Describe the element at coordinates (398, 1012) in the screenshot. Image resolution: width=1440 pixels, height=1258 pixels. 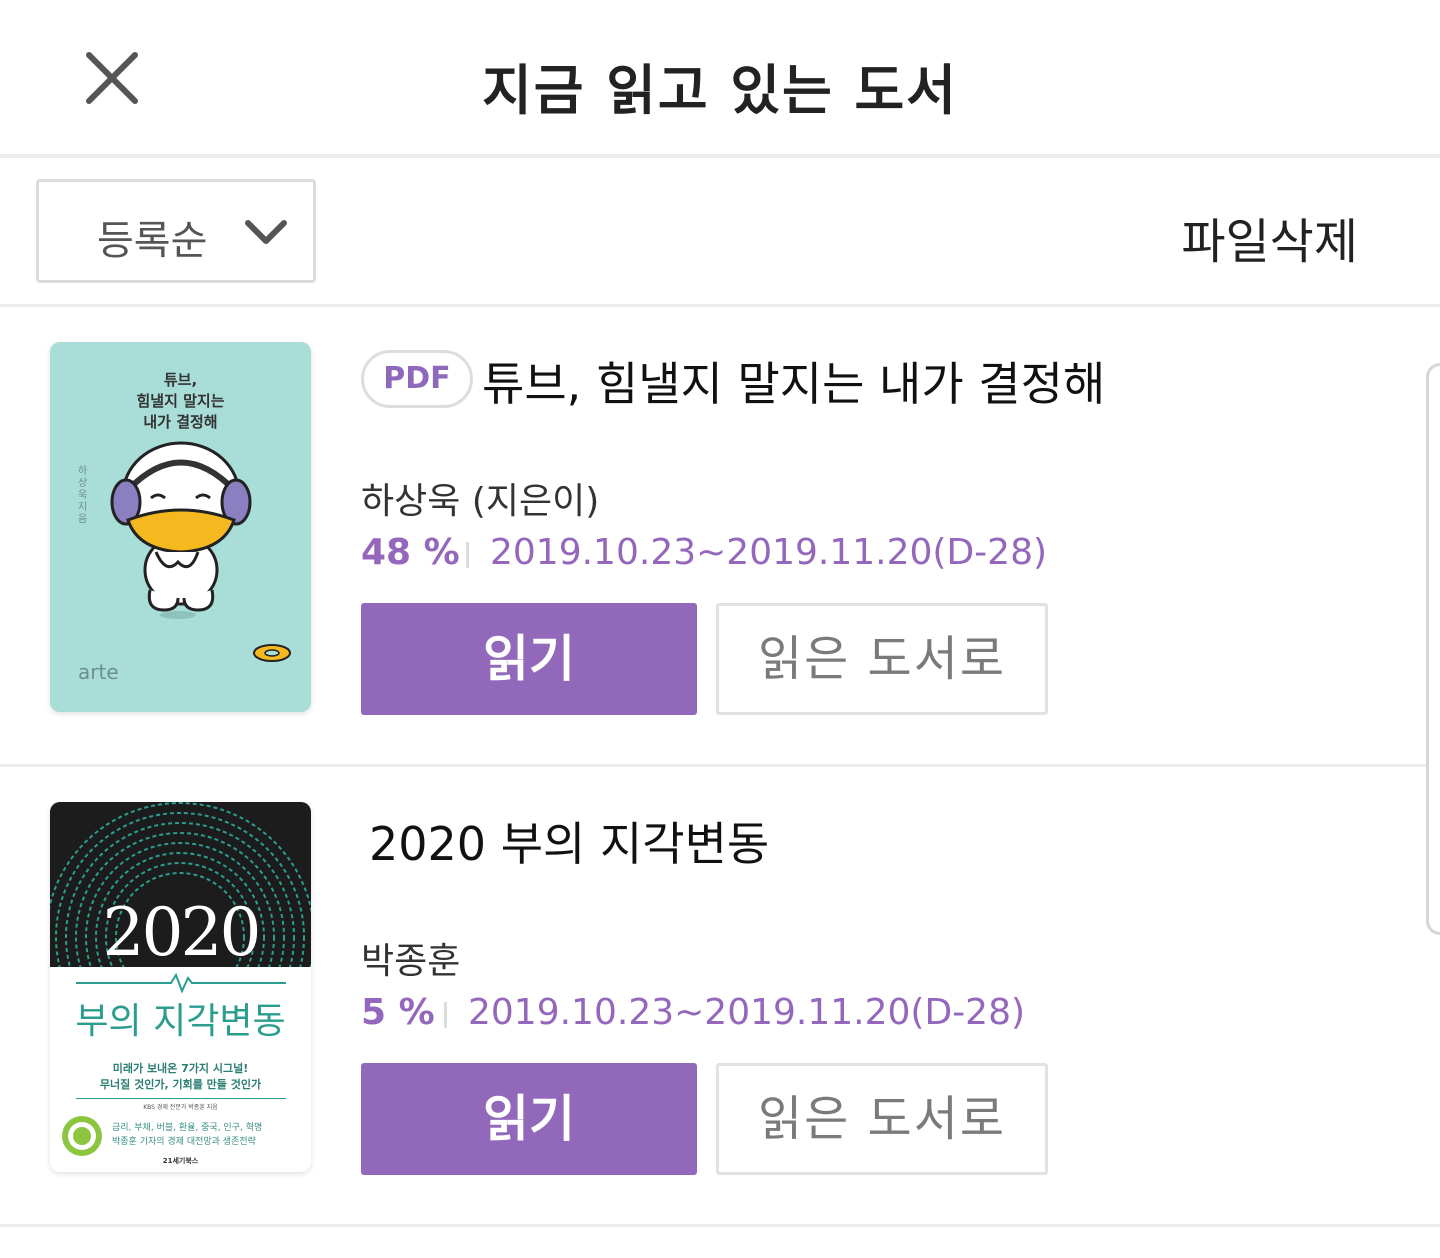
I see `reading-progress: 5 %` at that location.